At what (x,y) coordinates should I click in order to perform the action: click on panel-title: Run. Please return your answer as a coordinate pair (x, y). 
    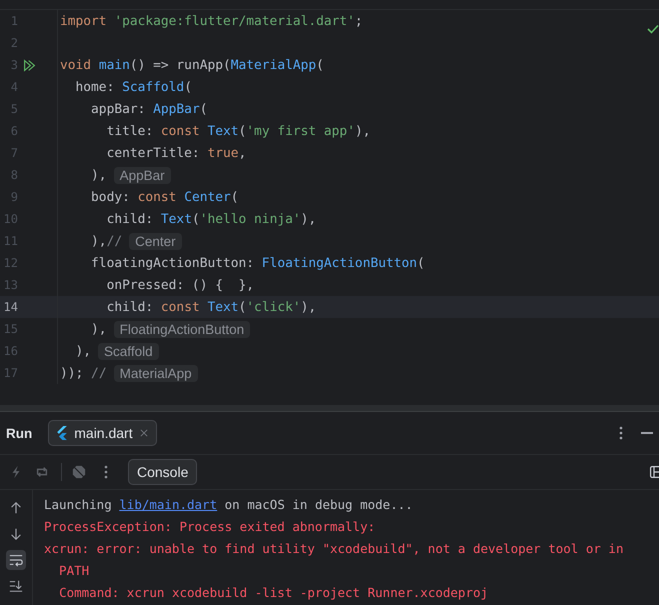
    Looking at the image, I should click on (19, 433).